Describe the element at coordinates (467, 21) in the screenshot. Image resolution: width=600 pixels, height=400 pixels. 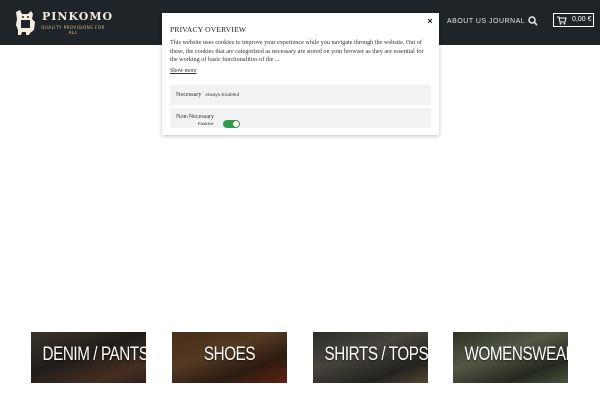
I see `nav-about-us: ABOUT US` at that location.